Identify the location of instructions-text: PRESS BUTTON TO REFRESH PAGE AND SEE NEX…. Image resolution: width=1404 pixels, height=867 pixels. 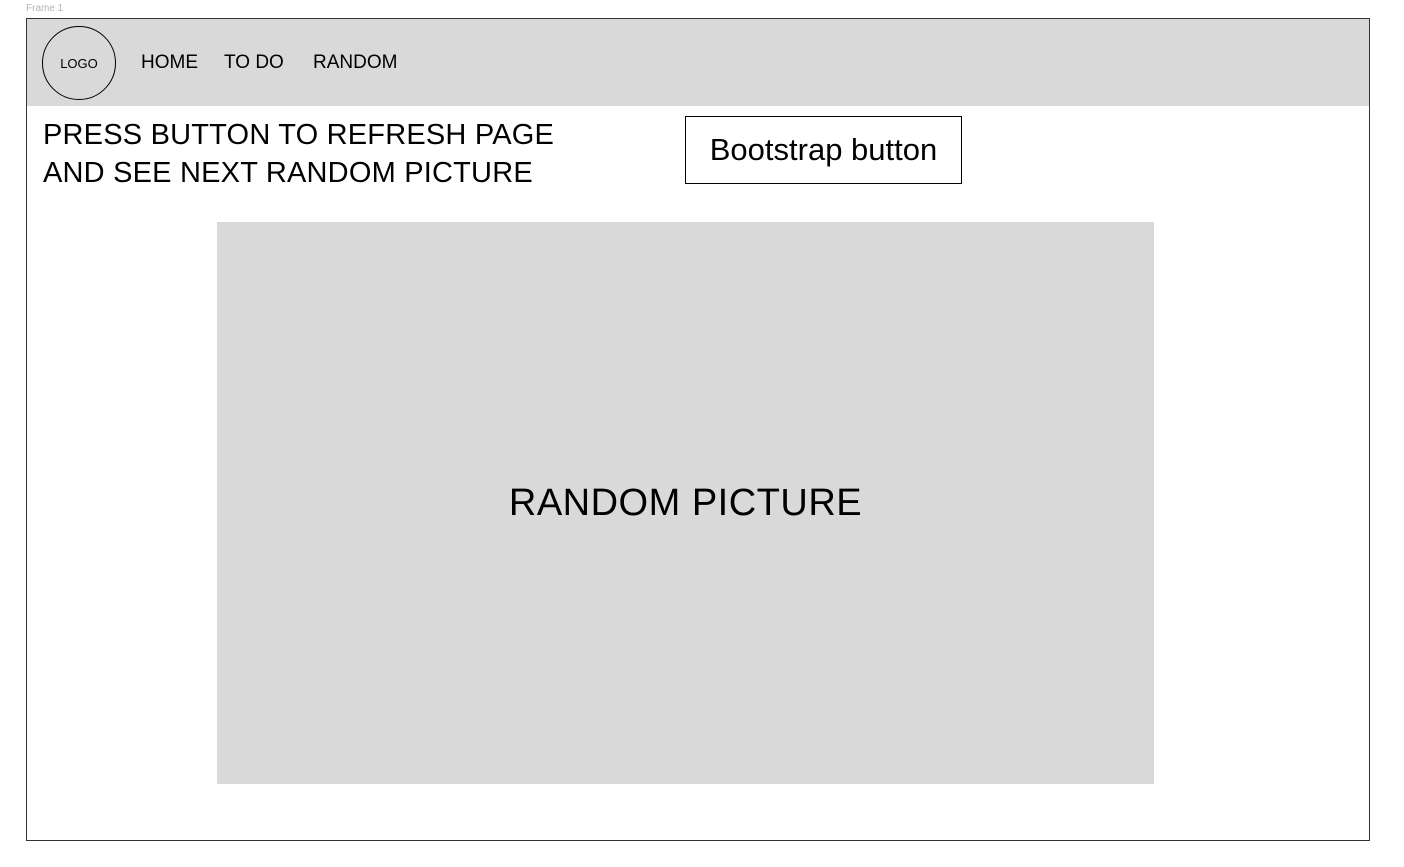
(353, 154).